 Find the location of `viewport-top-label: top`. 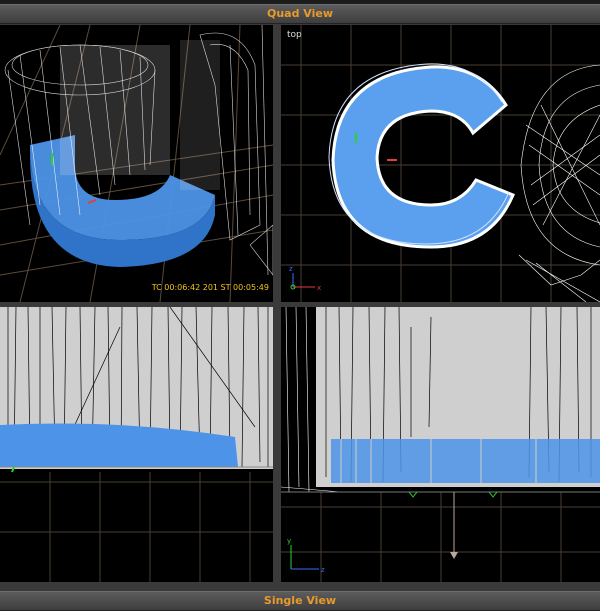

viewport-top-label: top is located at coordinates (294, 35).